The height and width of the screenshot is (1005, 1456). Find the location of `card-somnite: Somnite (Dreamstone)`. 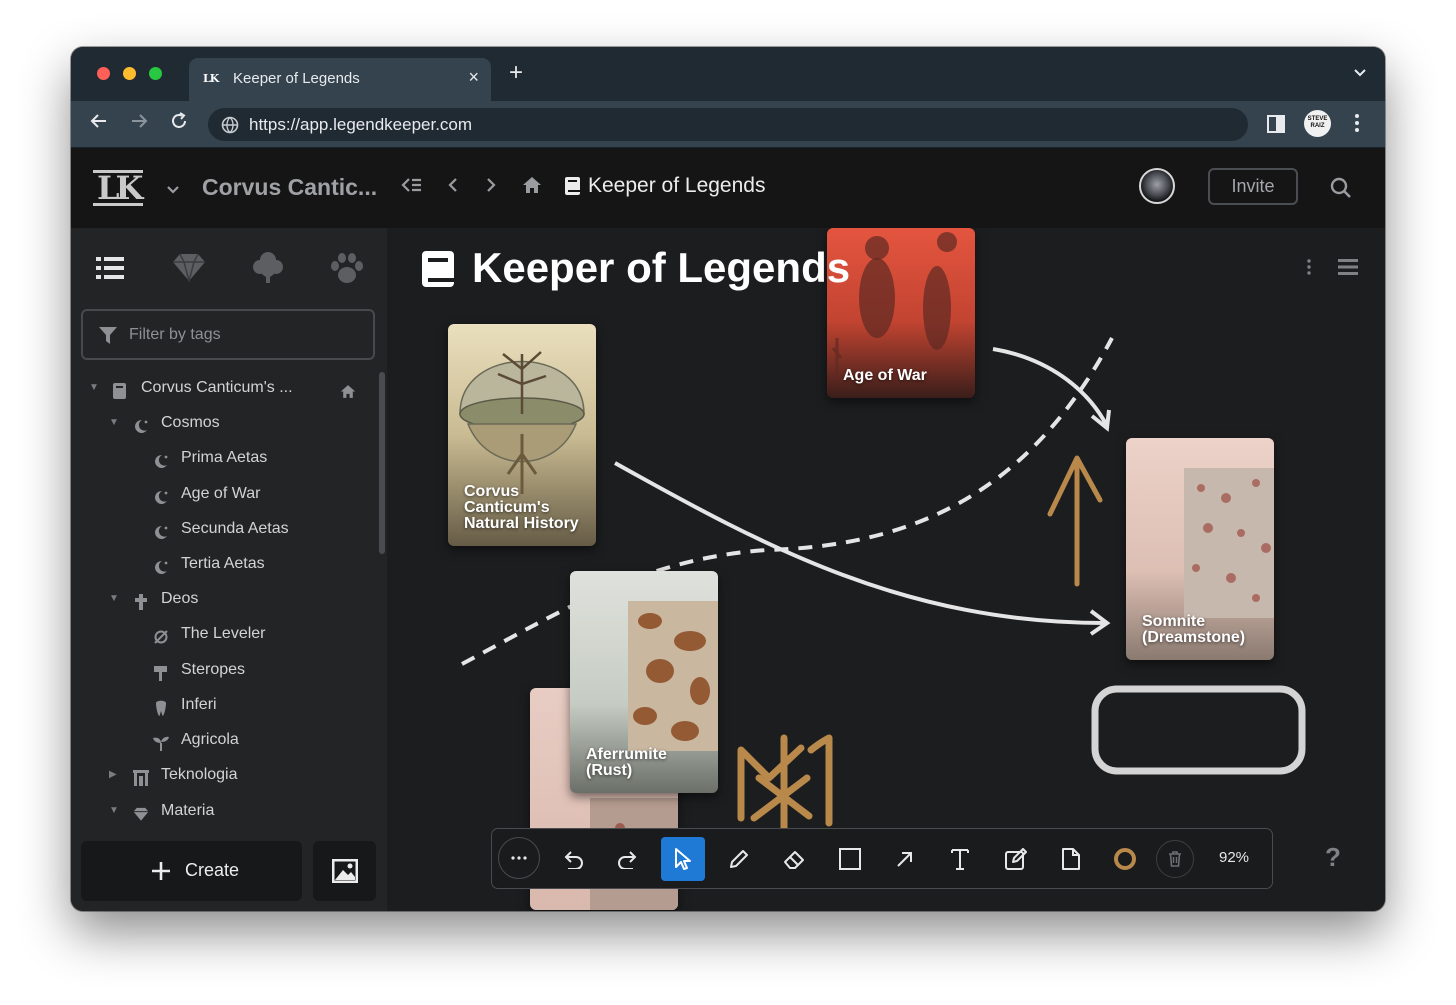

card-somnite: Somnite (Dreamstone) is located at coordinates (1200, 549).